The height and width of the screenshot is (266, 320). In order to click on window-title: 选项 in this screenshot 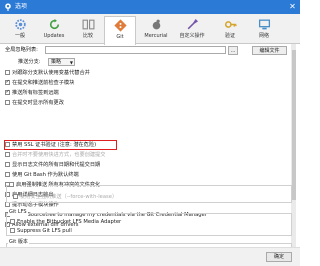, I will do `click(21, 6)`.